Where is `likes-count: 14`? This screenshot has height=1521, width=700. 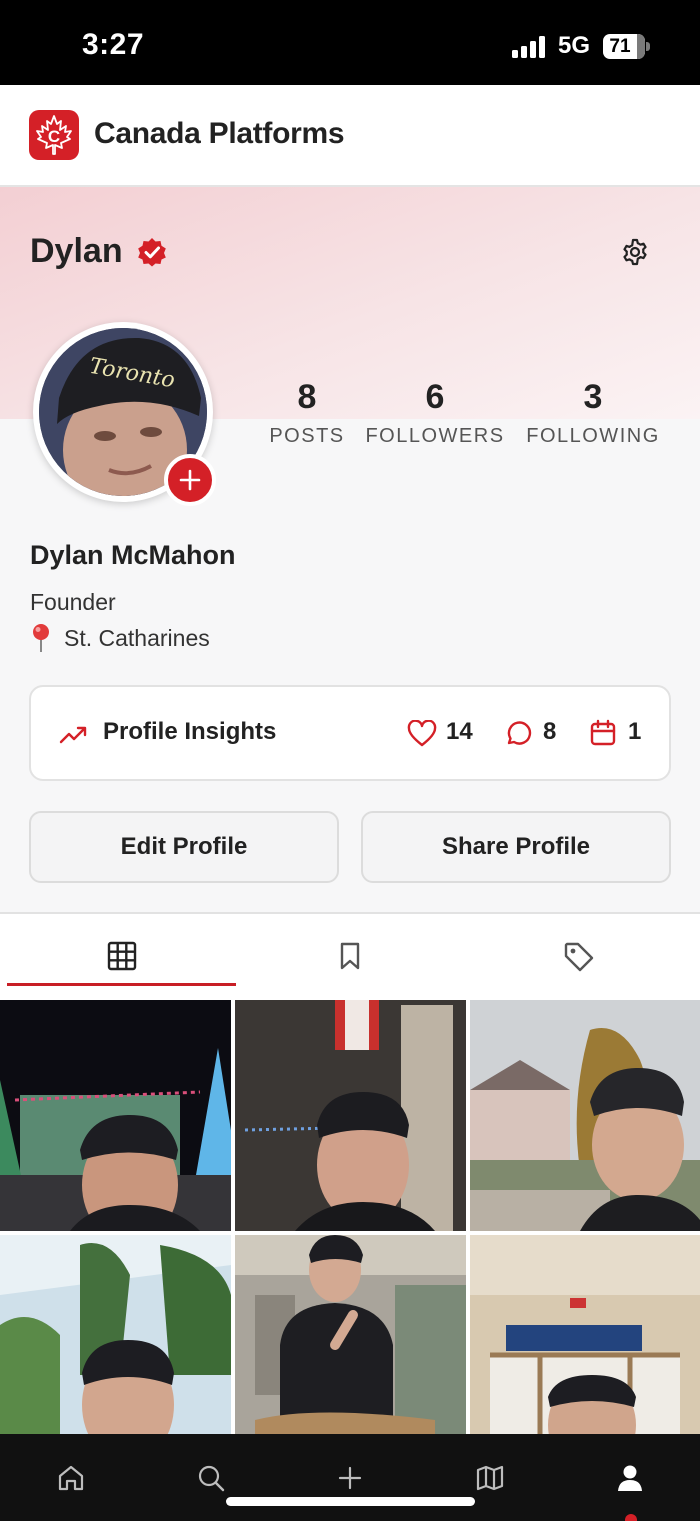
likes-count: 14 is located at coordinates (459, 731).